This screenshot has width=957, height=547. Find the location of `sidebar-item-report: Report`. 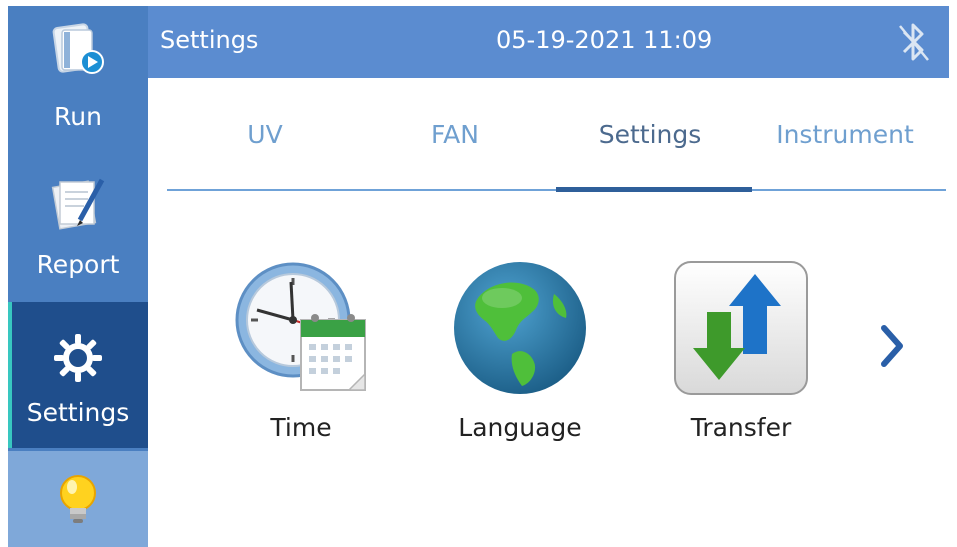

sidebar-item-report: Report is located at coordinates (78, 226).